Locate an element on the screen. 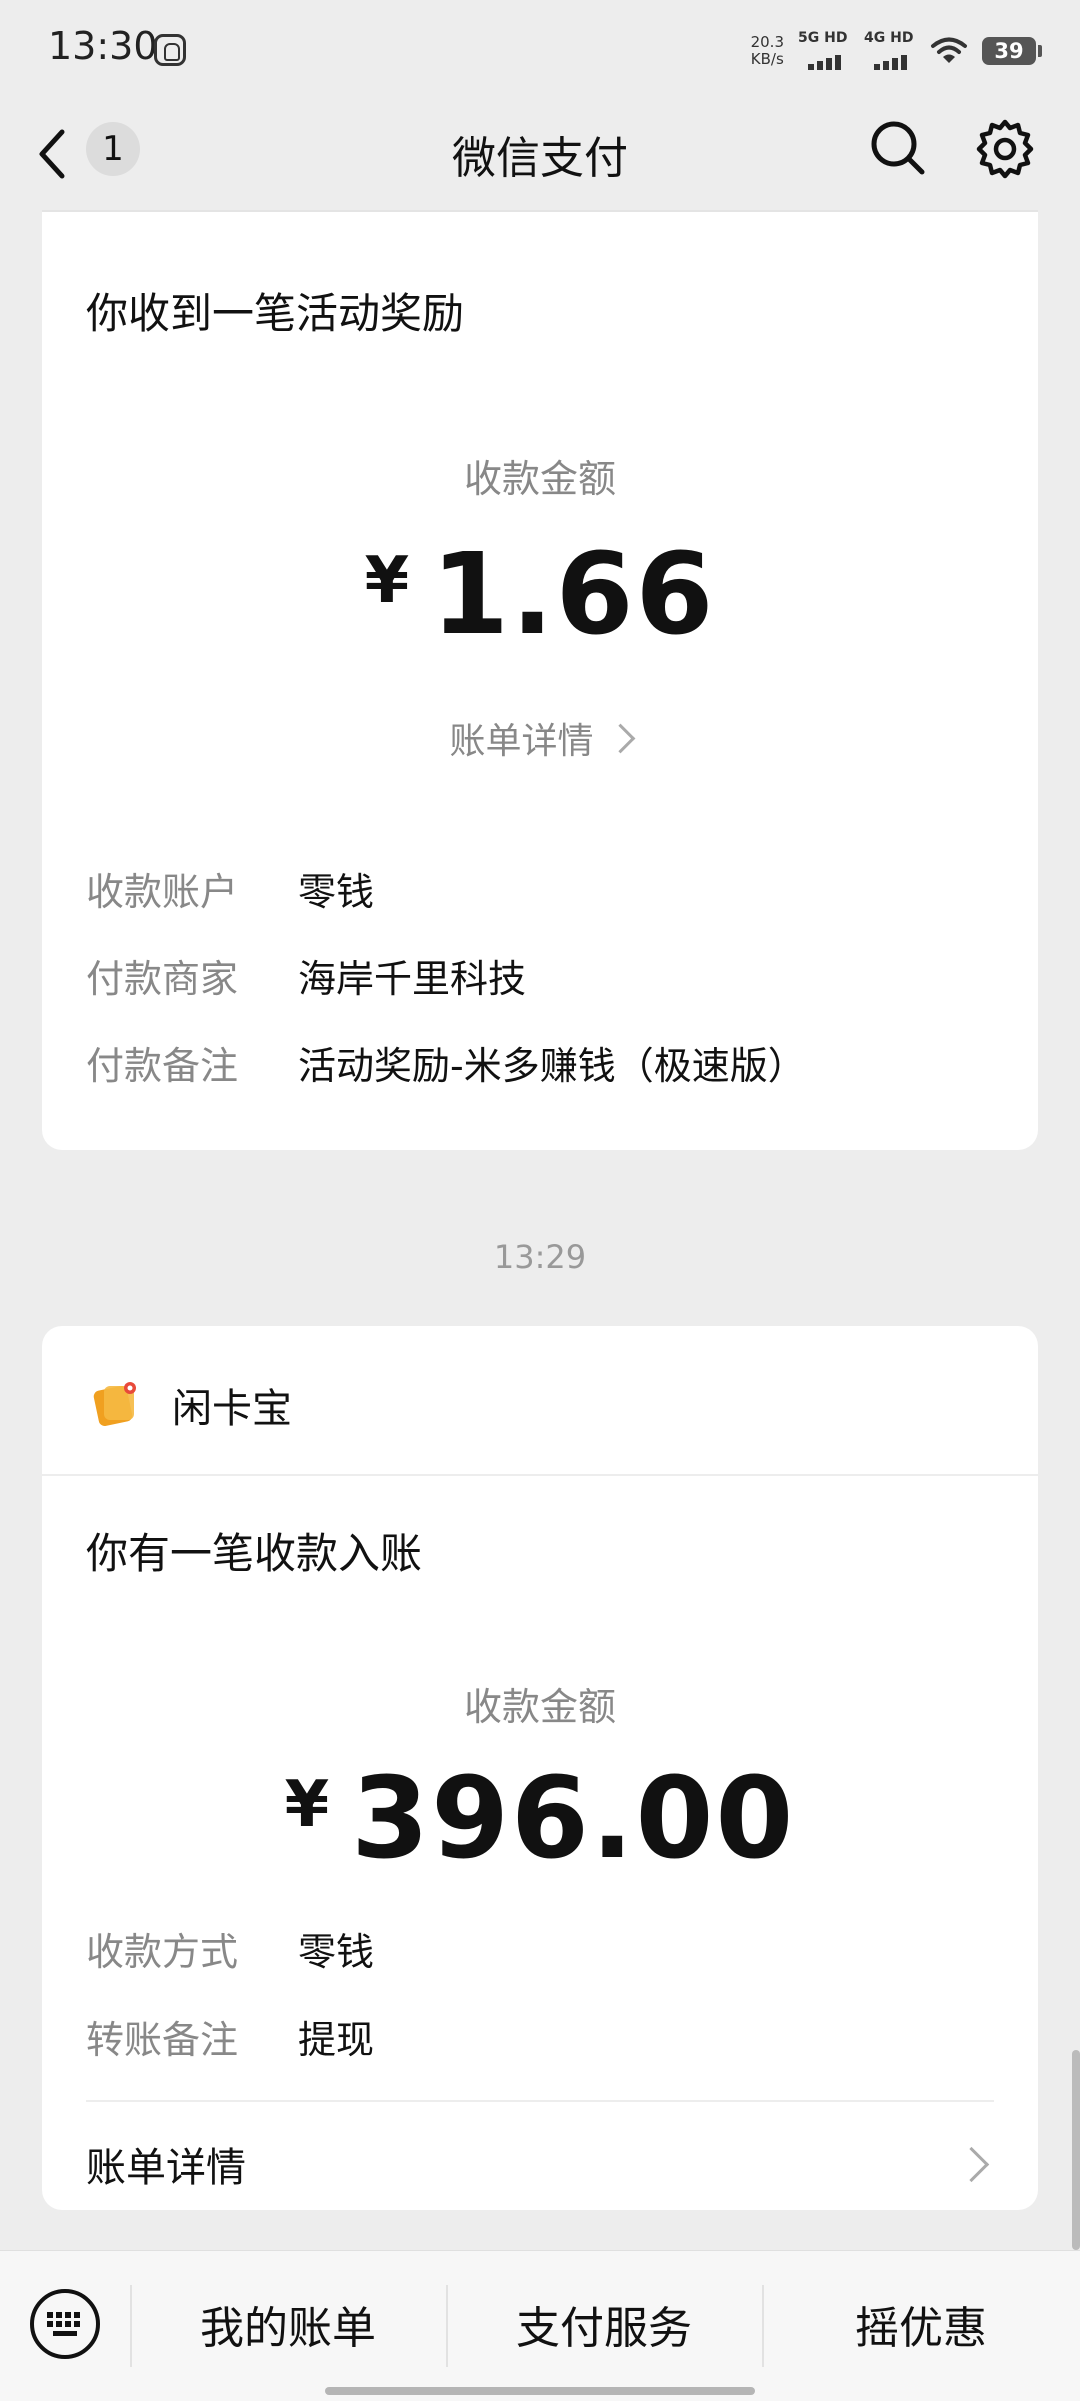  status-time: 13:30 is located at coordinates (103, 46).